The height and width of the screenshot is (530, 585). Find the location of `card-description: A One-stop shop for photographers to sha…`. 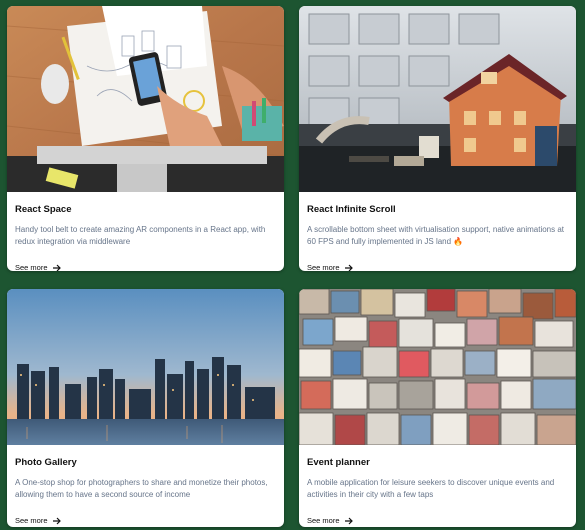

card-description: A One-stop shop for photographers to sha… is located at coordinates (141, 488).